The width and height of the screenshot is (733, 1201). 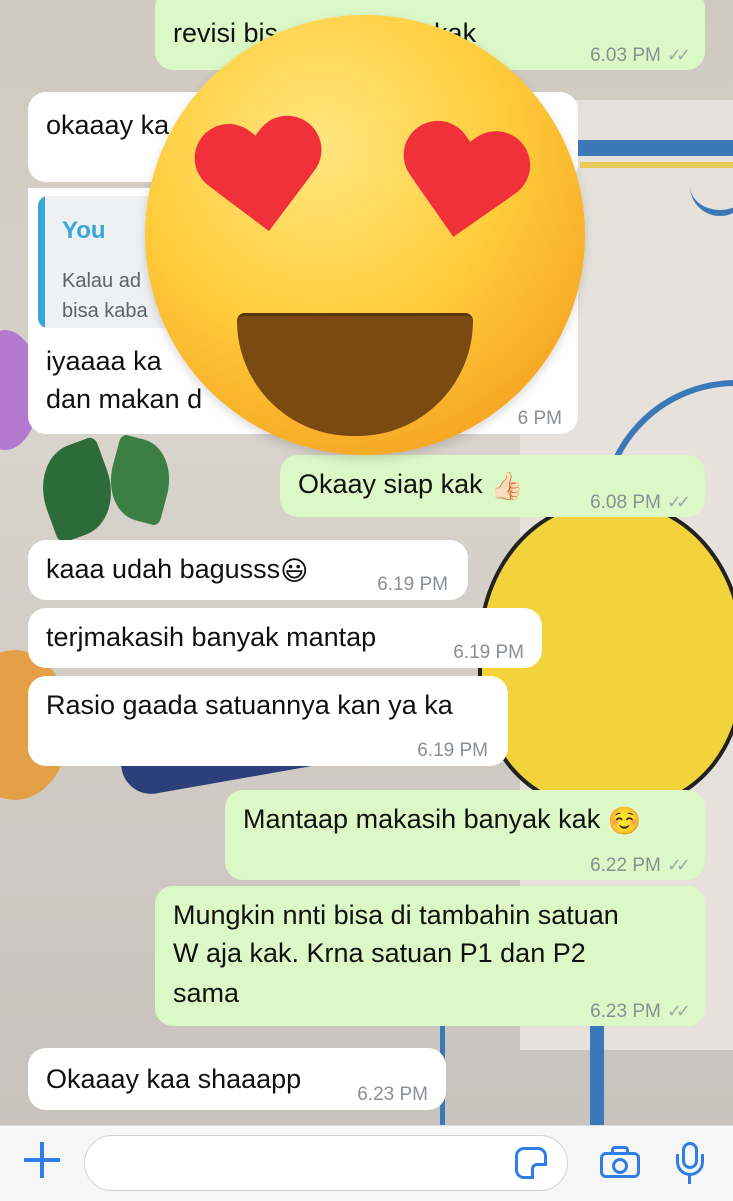 I want to click on message-time: 6 PM, so click(x=539, y=418).